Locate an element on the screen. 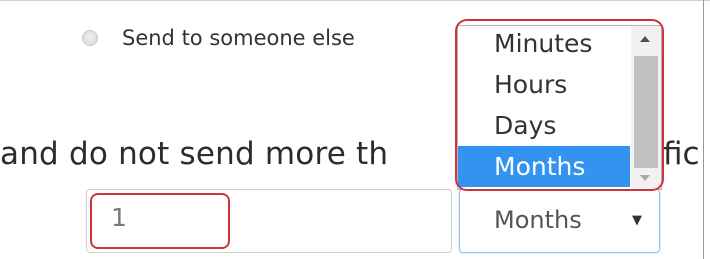 Image resolution: width=710 pixels, height=259 pixels. frame-top-border is located at coordinates (355, 0).